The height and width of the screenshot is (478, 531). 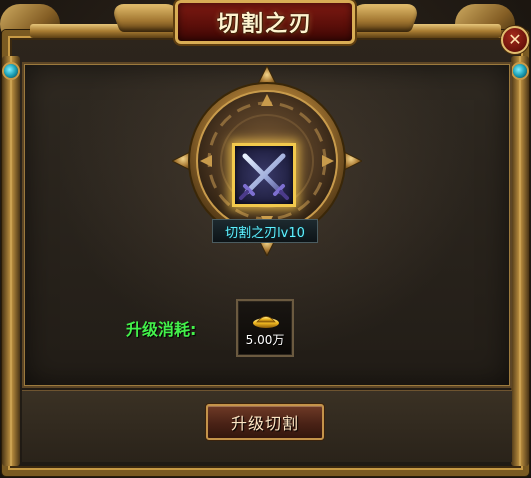 I want to click on window-title: 切割之刃, so click(x=264, y=24).